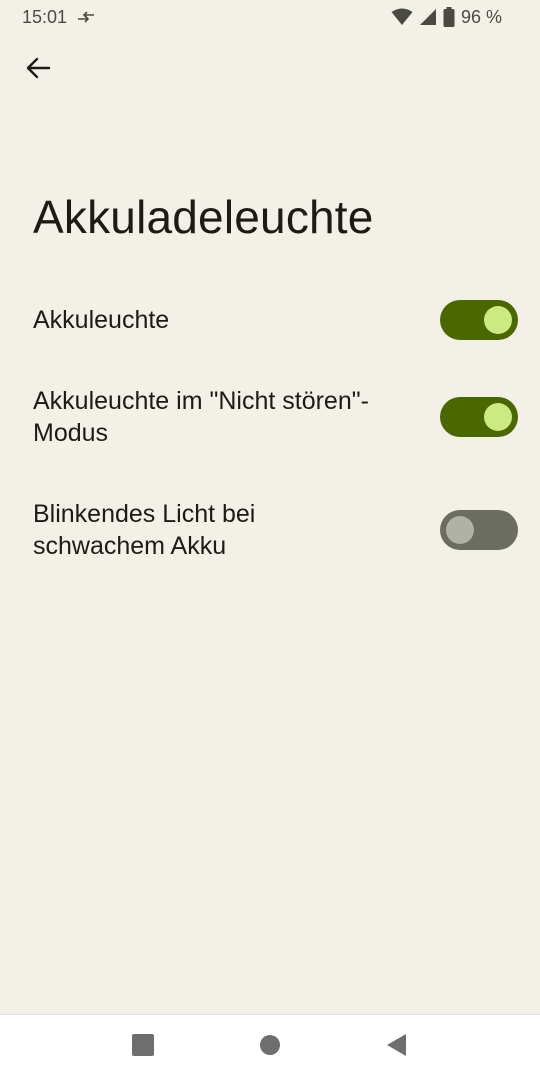 This screenshot has height=1080, width=540. Describe the element at coordinates (402, 17) in the screenshot. I see `wifi-icon` at that location.